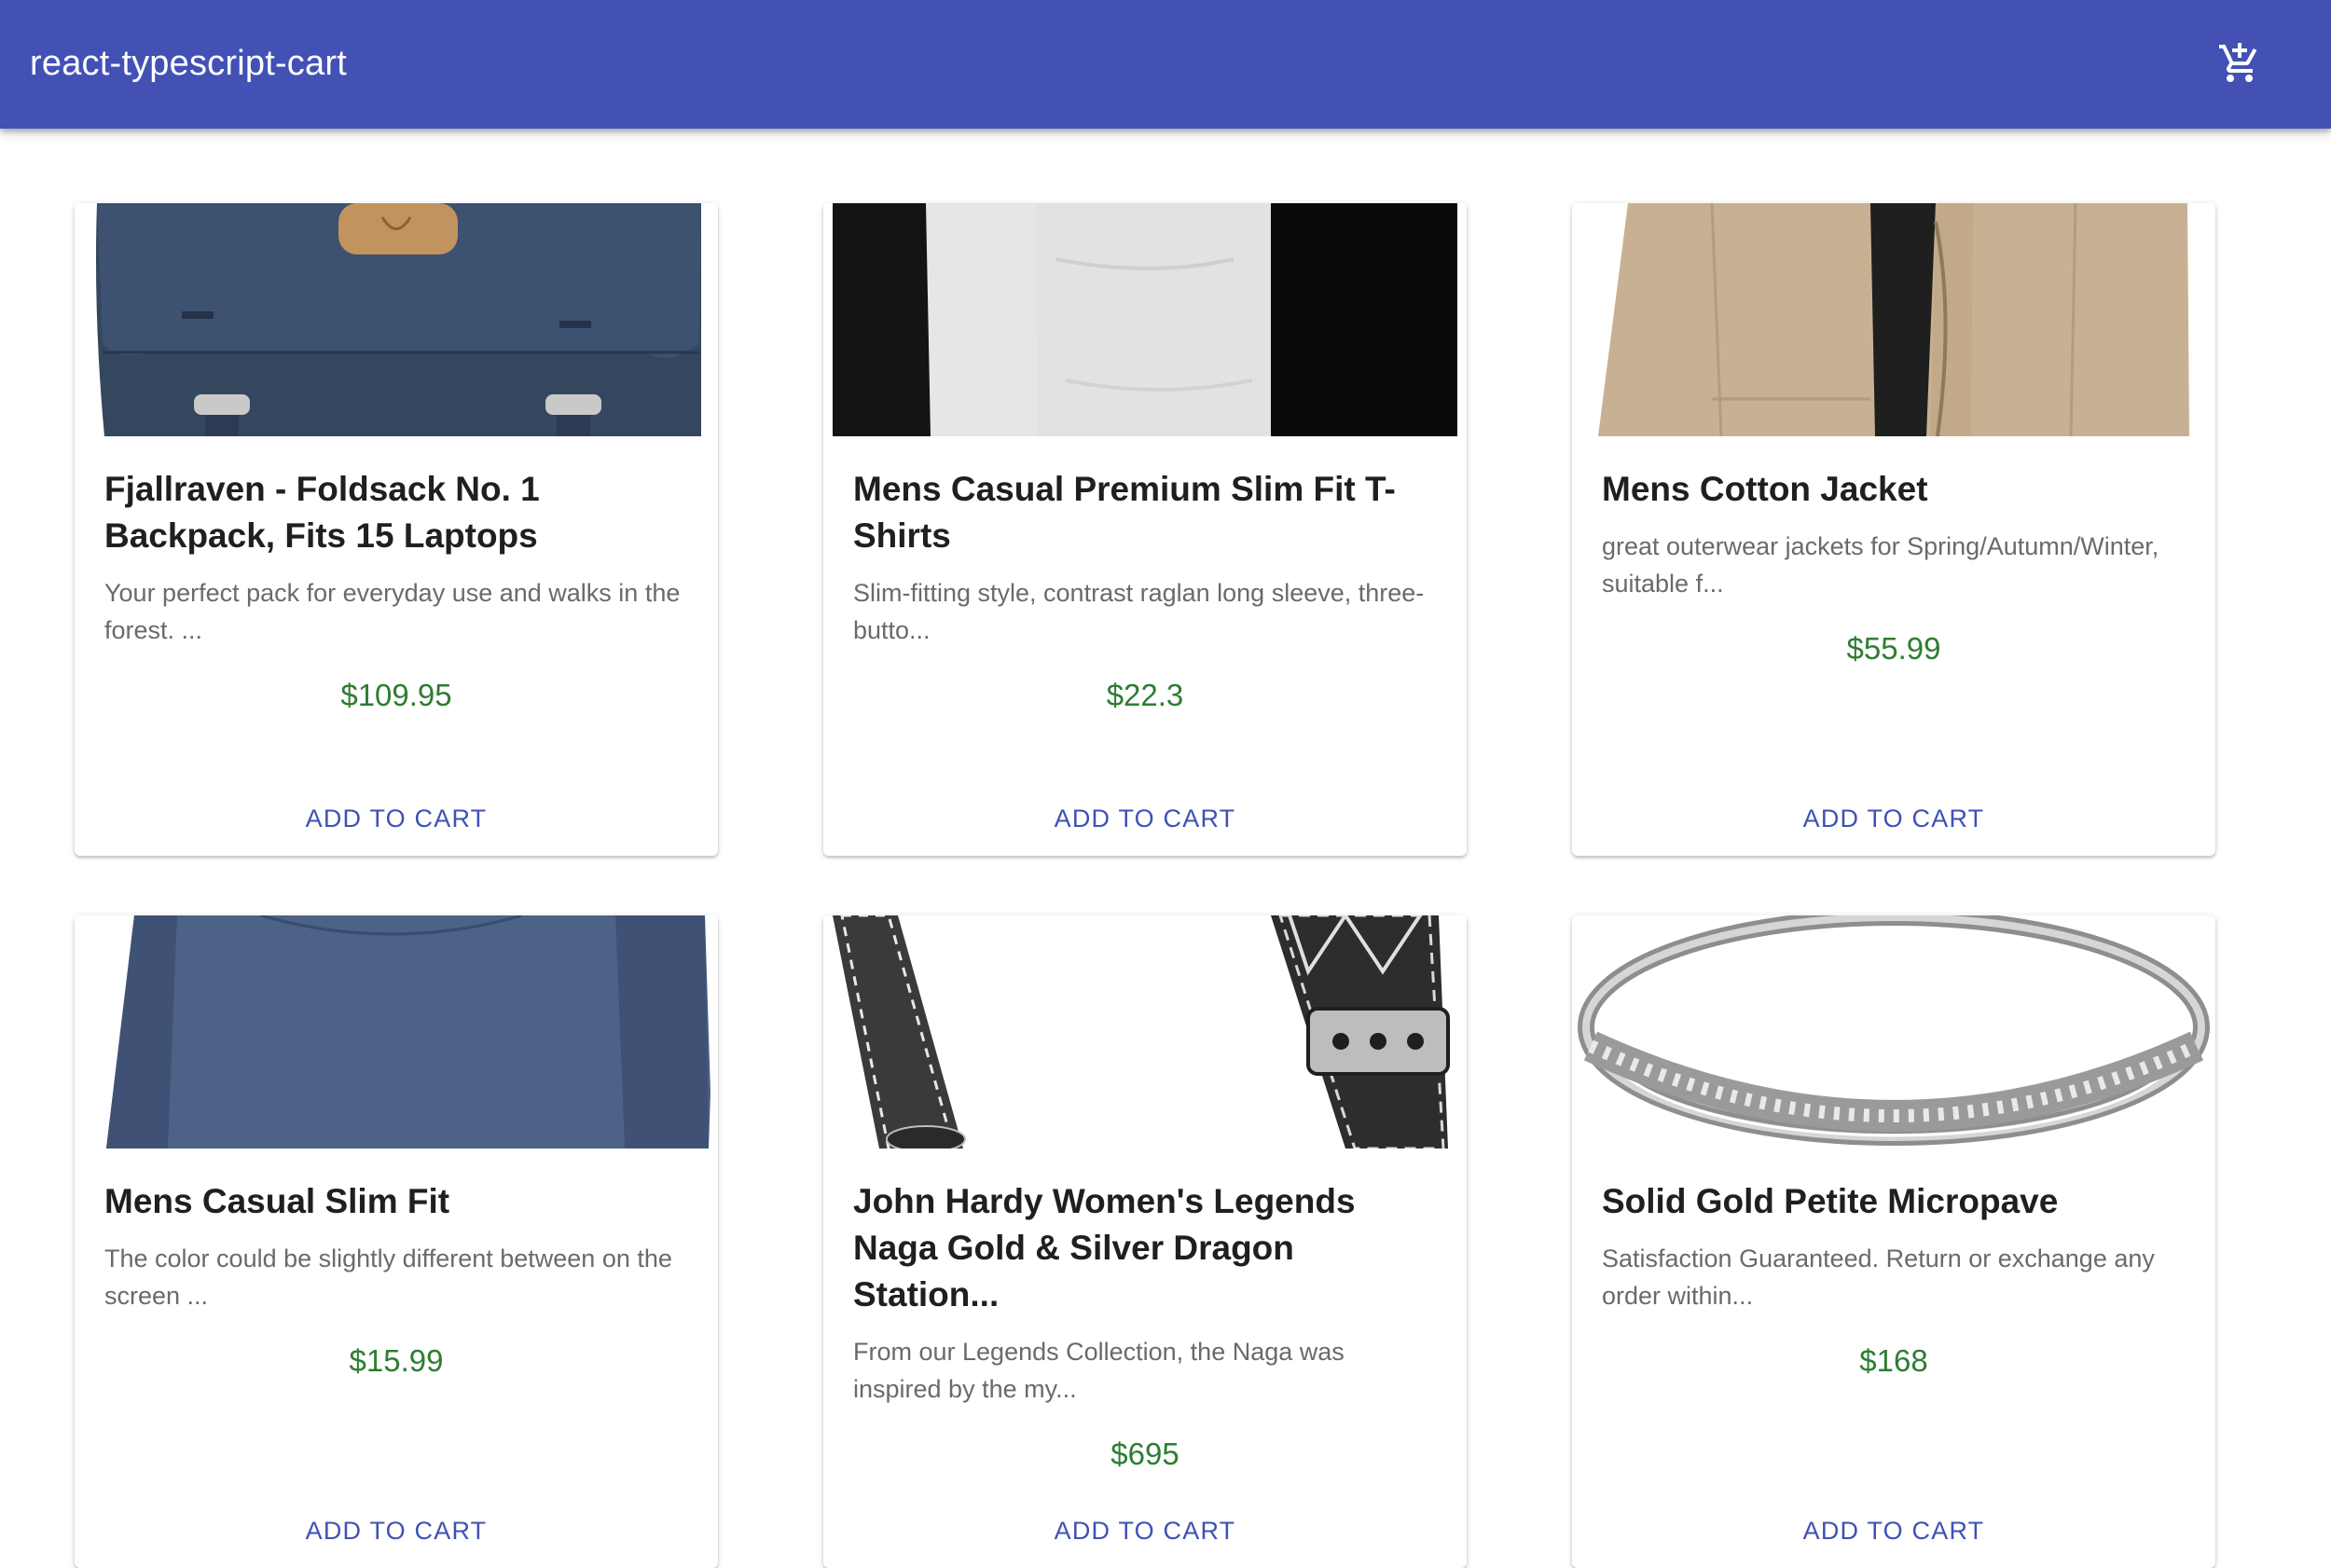 This screenshot has width=2331, height=1568. I want to click on diamond-ring-image, so click(1893, 1031).